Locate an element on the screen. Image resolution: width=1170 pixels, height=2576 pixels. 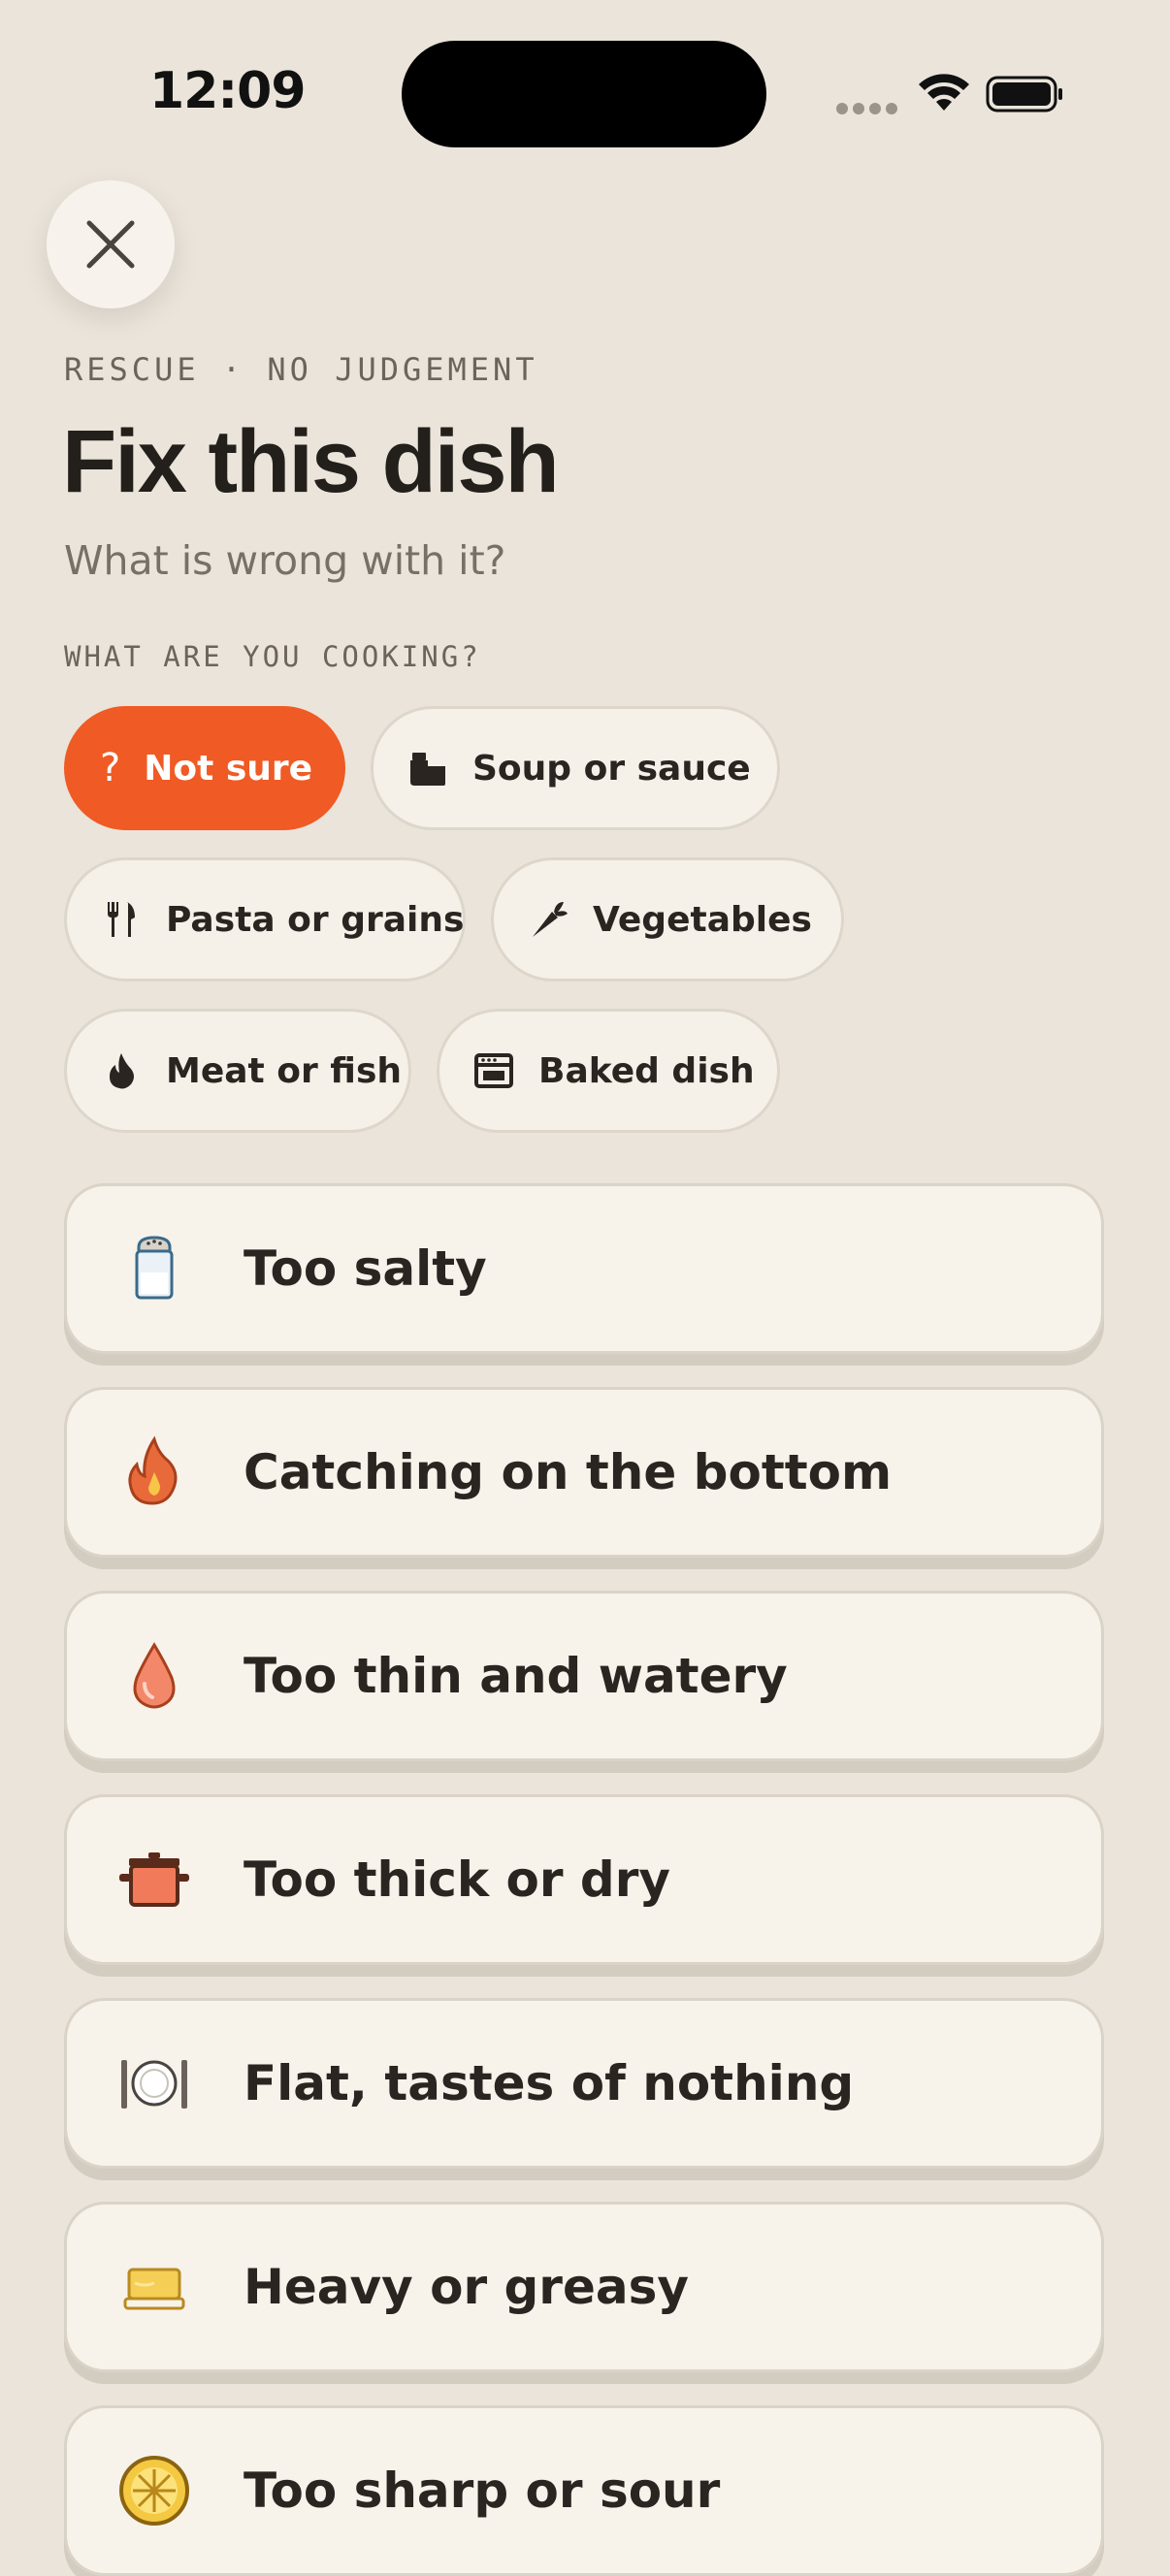
chip-label: Pasta or grains is located at coordinates (315, 919).